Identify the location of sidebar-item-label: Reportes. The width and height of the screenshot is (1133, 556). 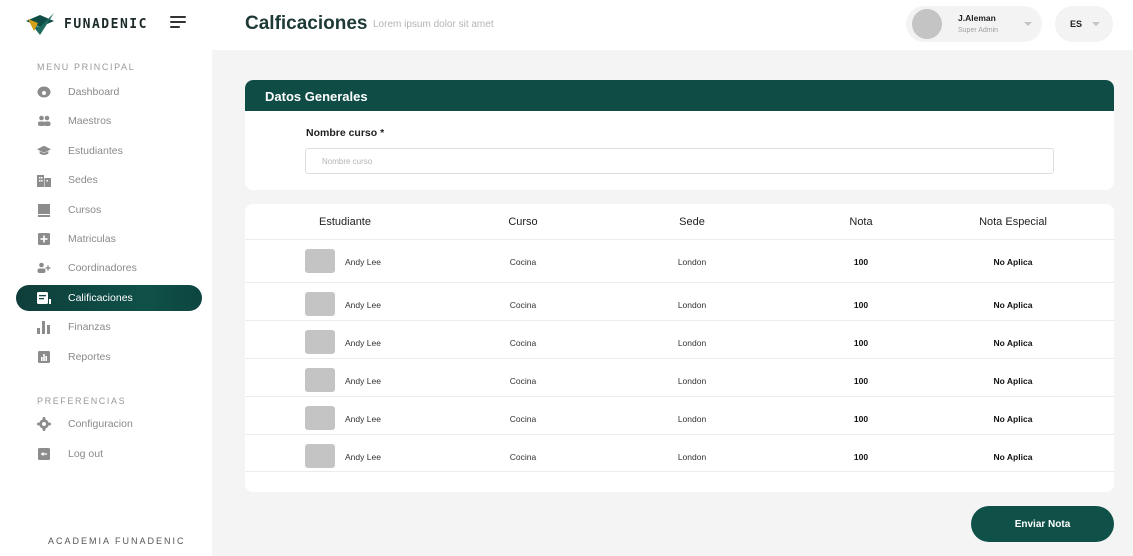
(89, 357).